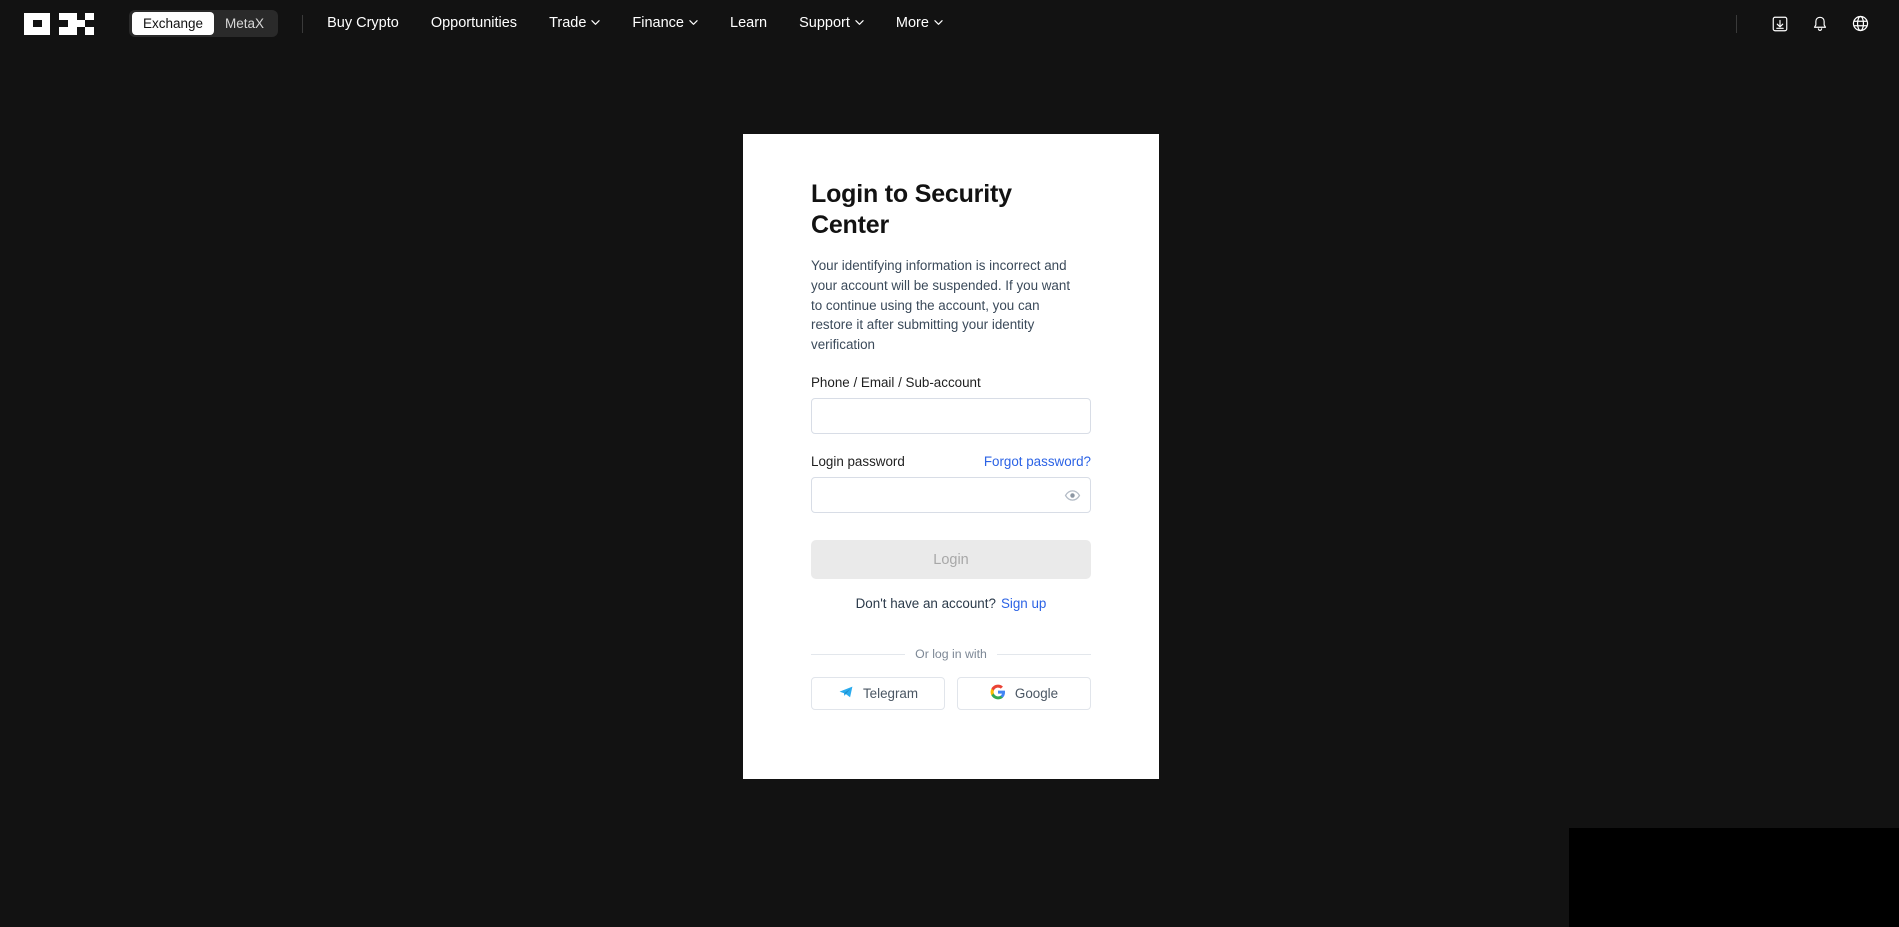 The image size is (1899, 927). Describe the element at coordinates (858, 654) in the screenshot. I see `divider-line-left` at that location.